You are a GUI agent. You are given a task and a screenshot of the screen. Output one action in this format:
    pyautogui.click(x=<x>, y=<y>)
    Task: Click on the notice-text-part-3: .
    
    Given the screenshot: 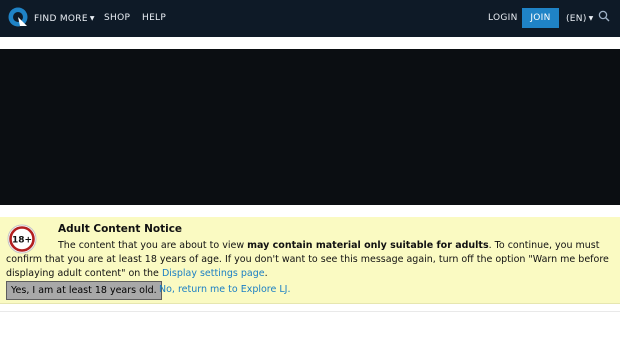 What is the action you would take?
    pyautogui.click(x=266, y=273)
    